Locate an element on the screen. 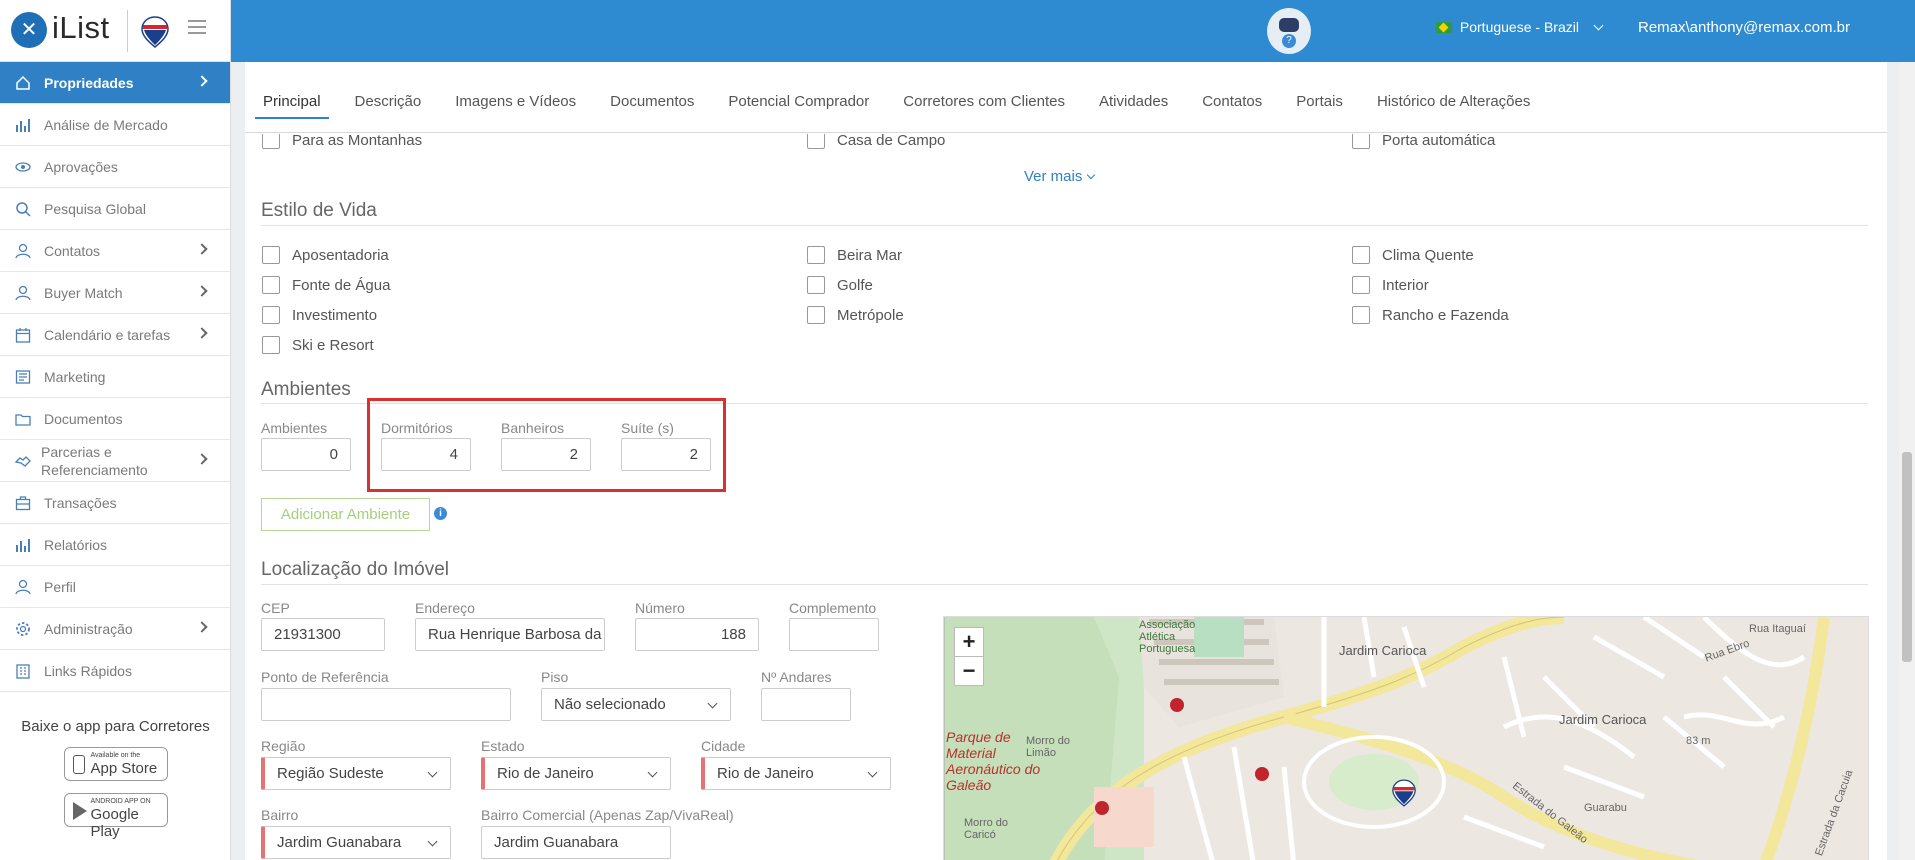  language-selector: Portuguese - Brazil is located at coordinates (1520, 27).